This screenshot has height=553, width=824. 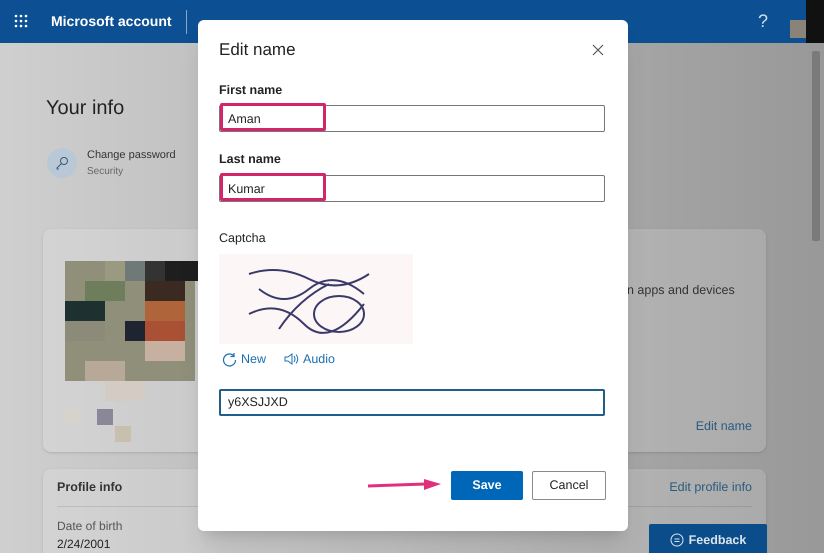 What do you see at coordinates (412, 118) in the screenshot?
I see `text-field: Aman` at bounding box center [412, 118].